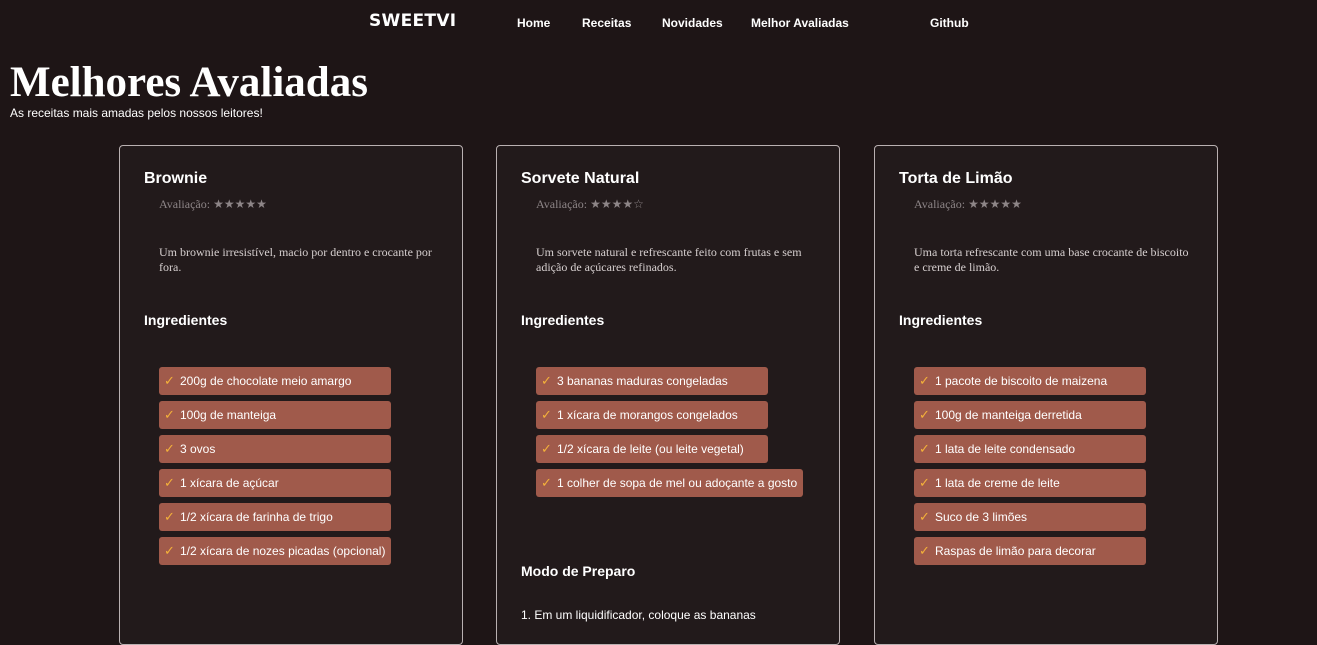  Describe the element at coordinates (647, 415) in the screenshot. I see `ingredient-text: 1 xícara de morangos congelados` at that location.